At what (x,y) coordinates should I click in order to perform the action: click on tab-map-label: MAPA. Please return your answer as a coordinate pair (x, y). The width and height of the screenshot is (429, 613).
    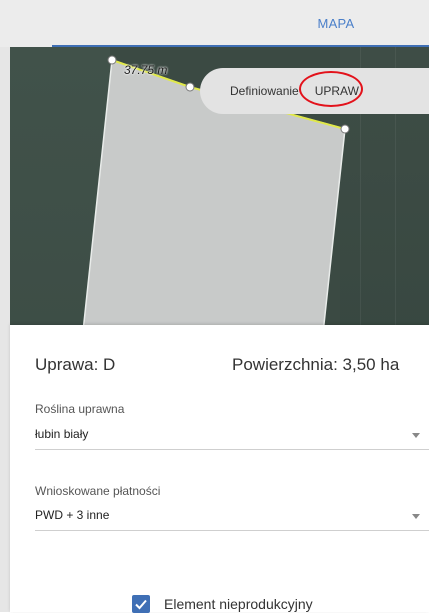
    Looking at the image, I should click on (336, 23).